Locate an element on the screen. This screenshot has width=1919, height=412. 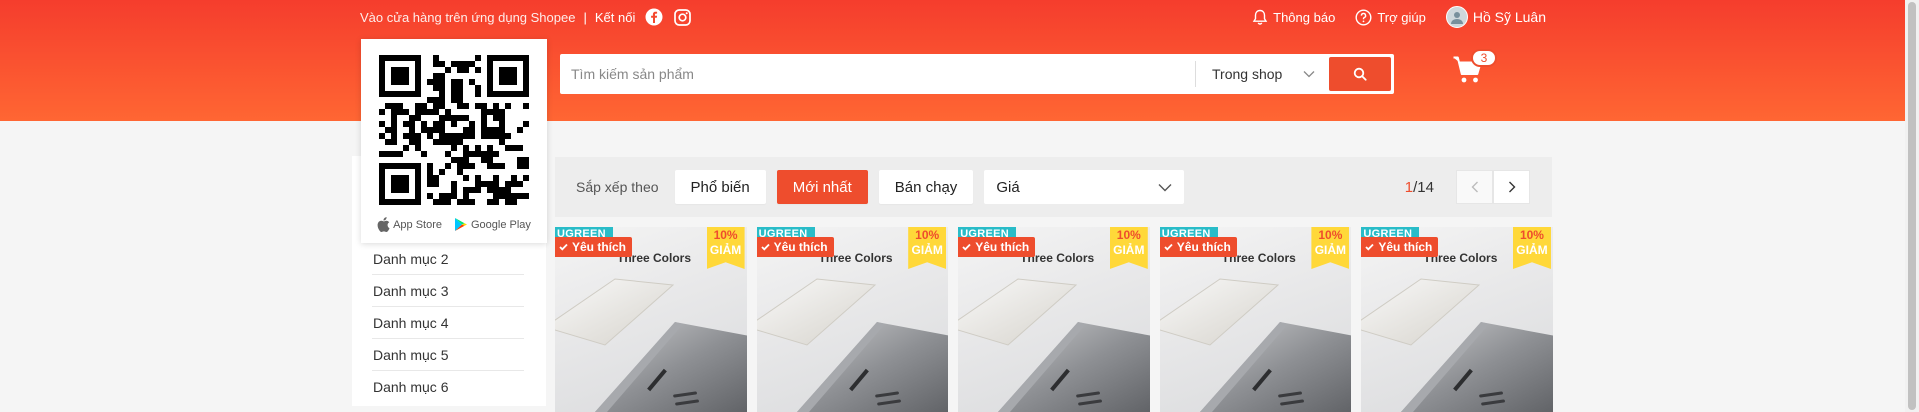
topbar-right: Thông báo Trợ giúp Hồ Sỹ Luân is located at coordinates (1399, 17).